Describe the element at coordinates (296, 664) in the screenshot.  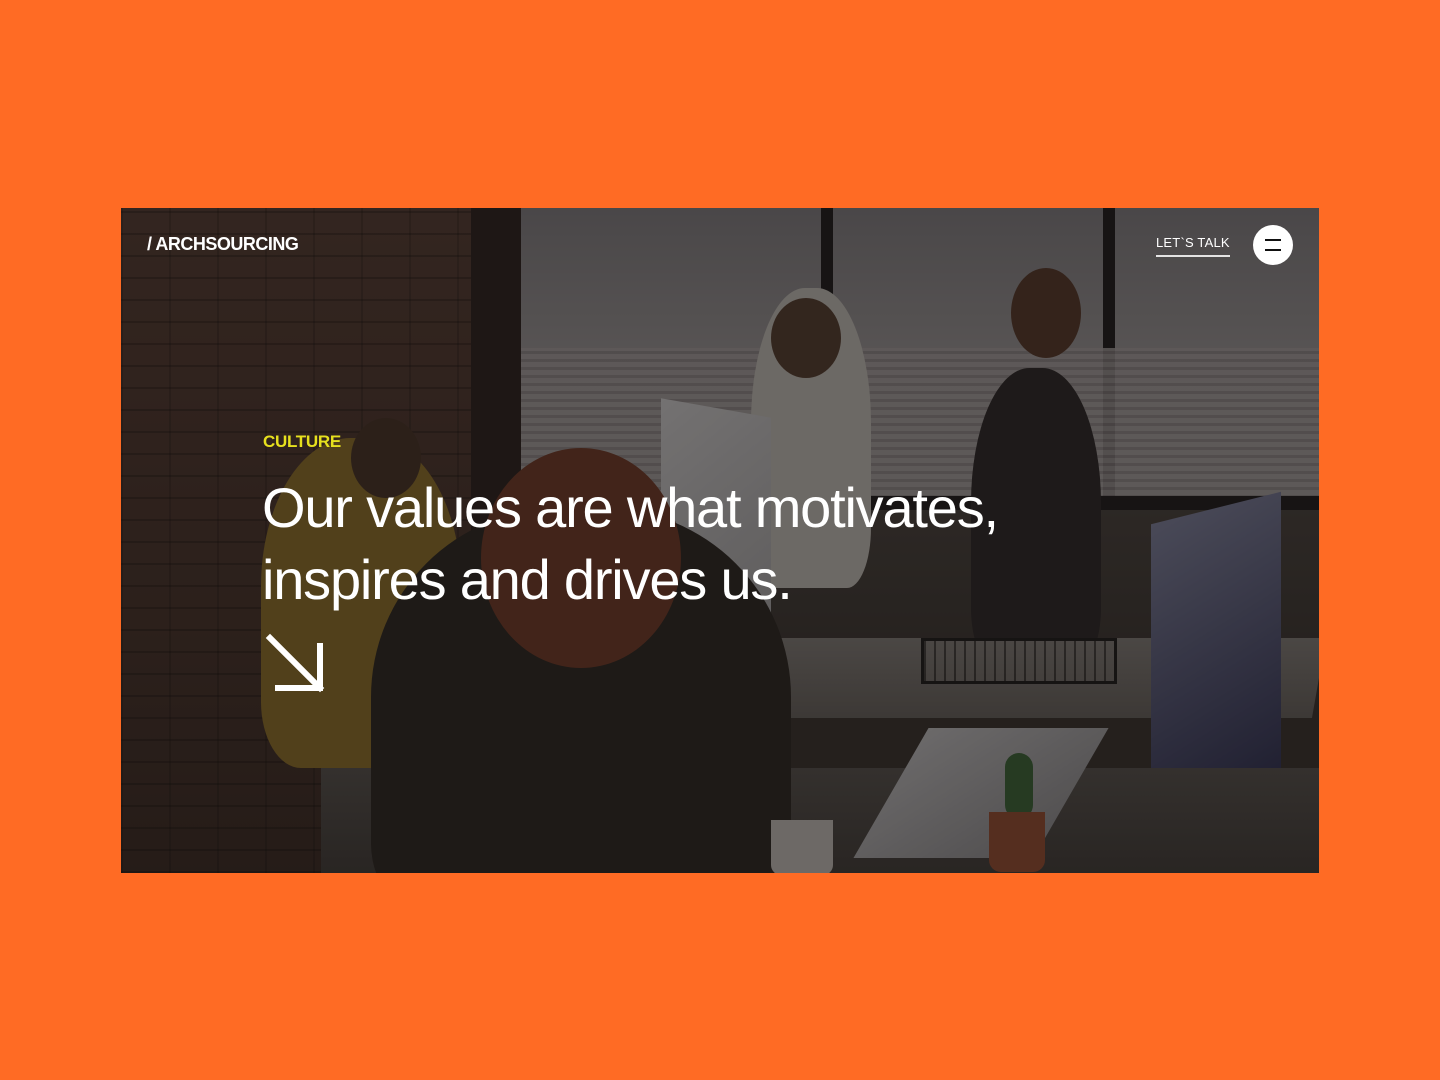
I see `arrow-down-right-icon` at that location.